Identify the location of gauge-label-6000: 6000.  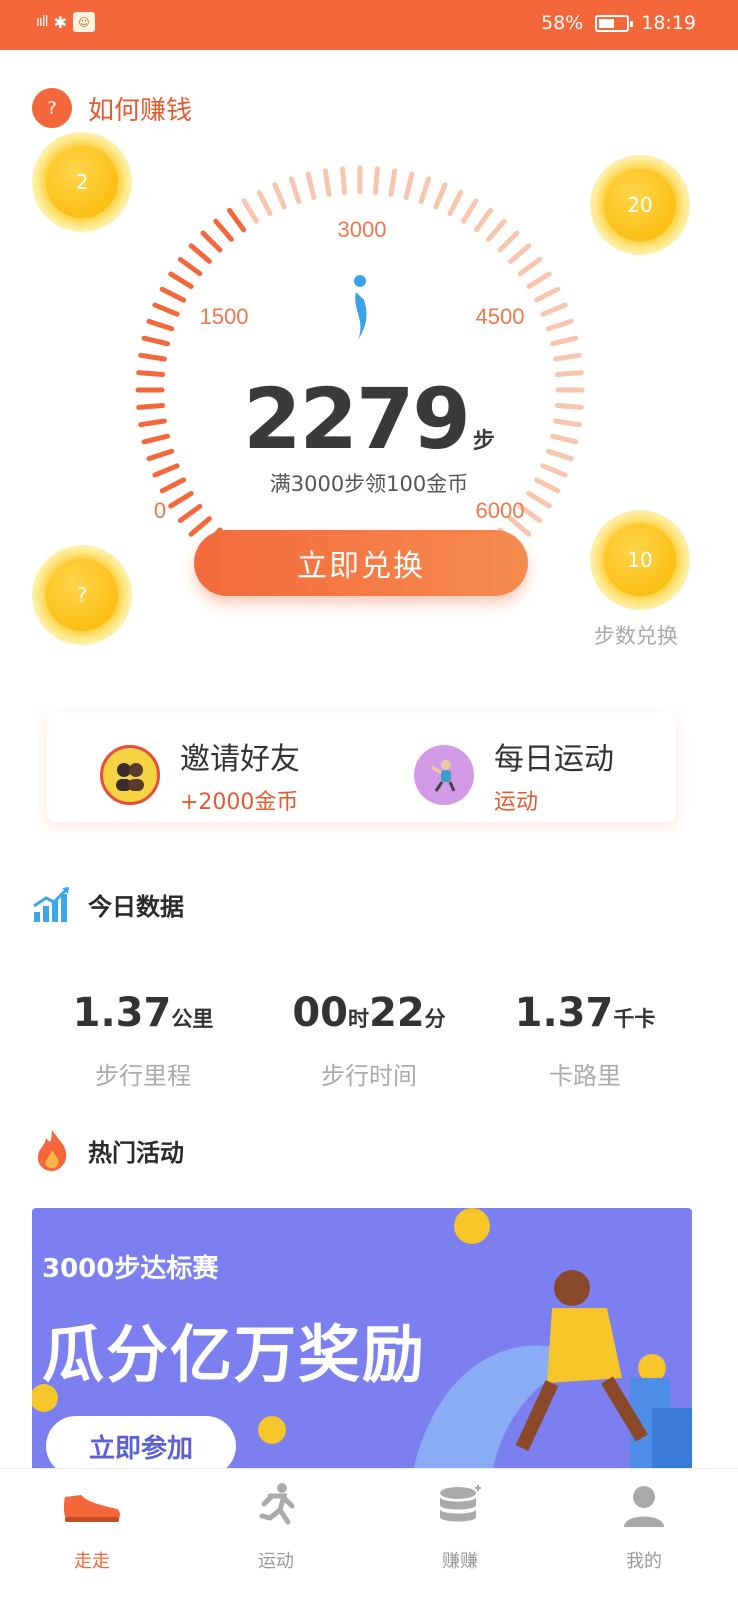
(500, 510).